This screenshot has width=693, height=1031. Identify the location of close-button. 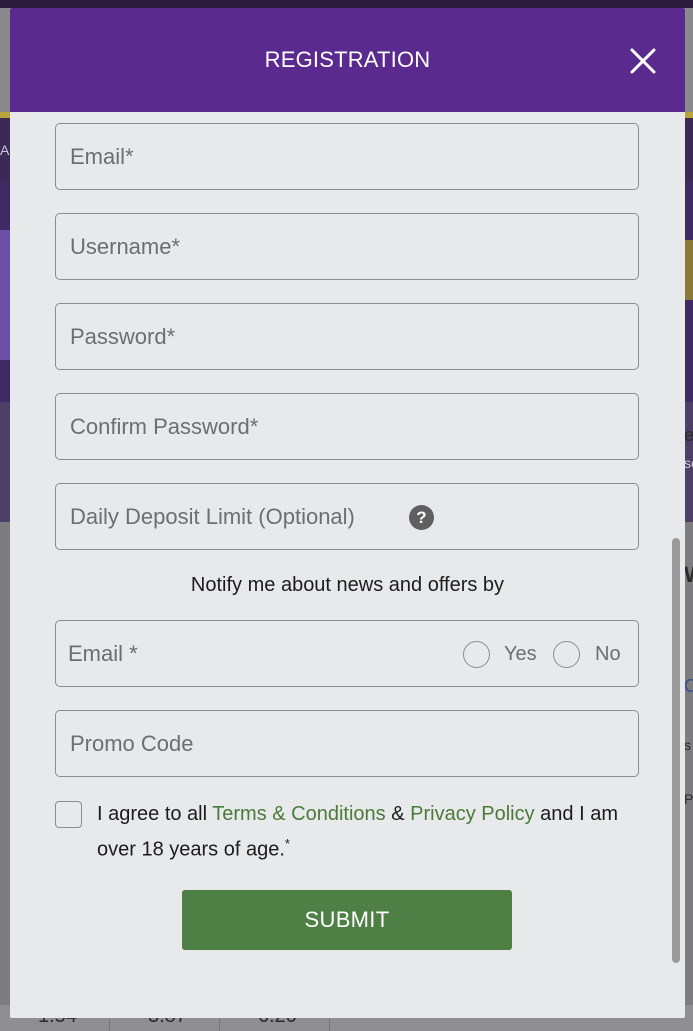
(643, 61).